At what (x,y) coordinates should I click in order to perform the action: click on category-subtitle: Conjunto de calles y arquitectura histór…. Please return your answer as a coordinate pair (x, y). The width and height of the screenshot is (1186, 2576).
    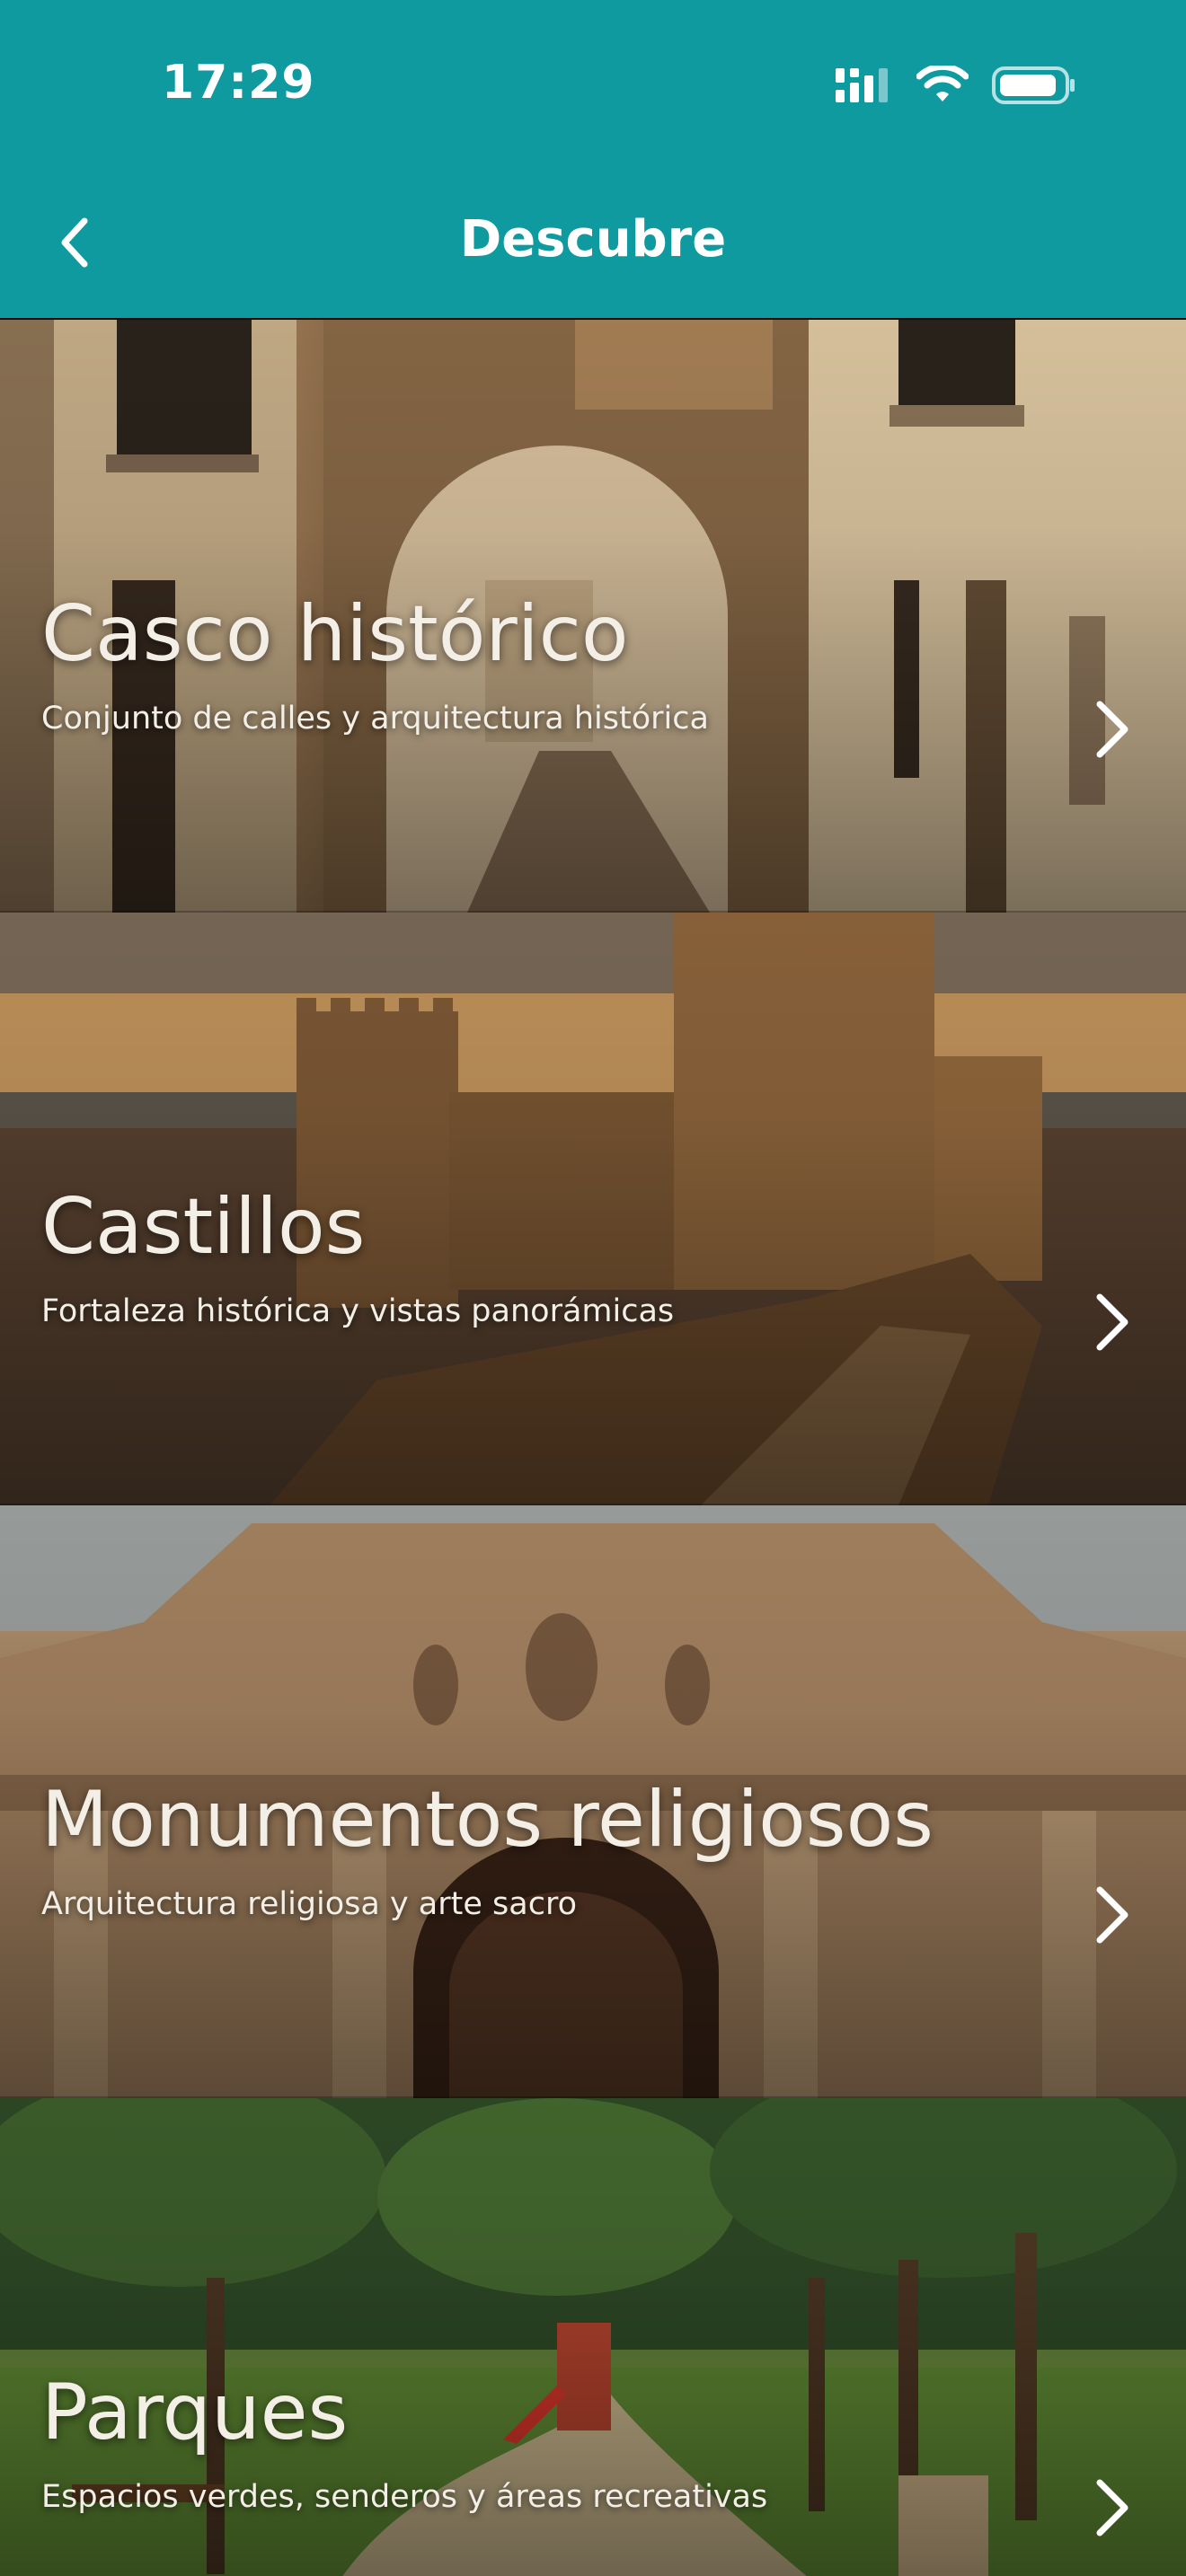
    Looking at the image, I should click on (375, 719).